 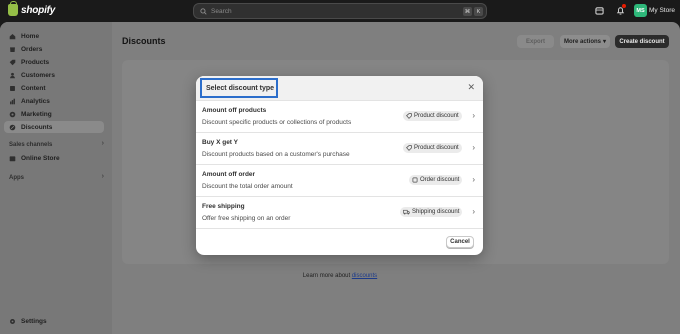 I want to click on sales-channels-heading: Sales channels, so click(x=31, y=145).